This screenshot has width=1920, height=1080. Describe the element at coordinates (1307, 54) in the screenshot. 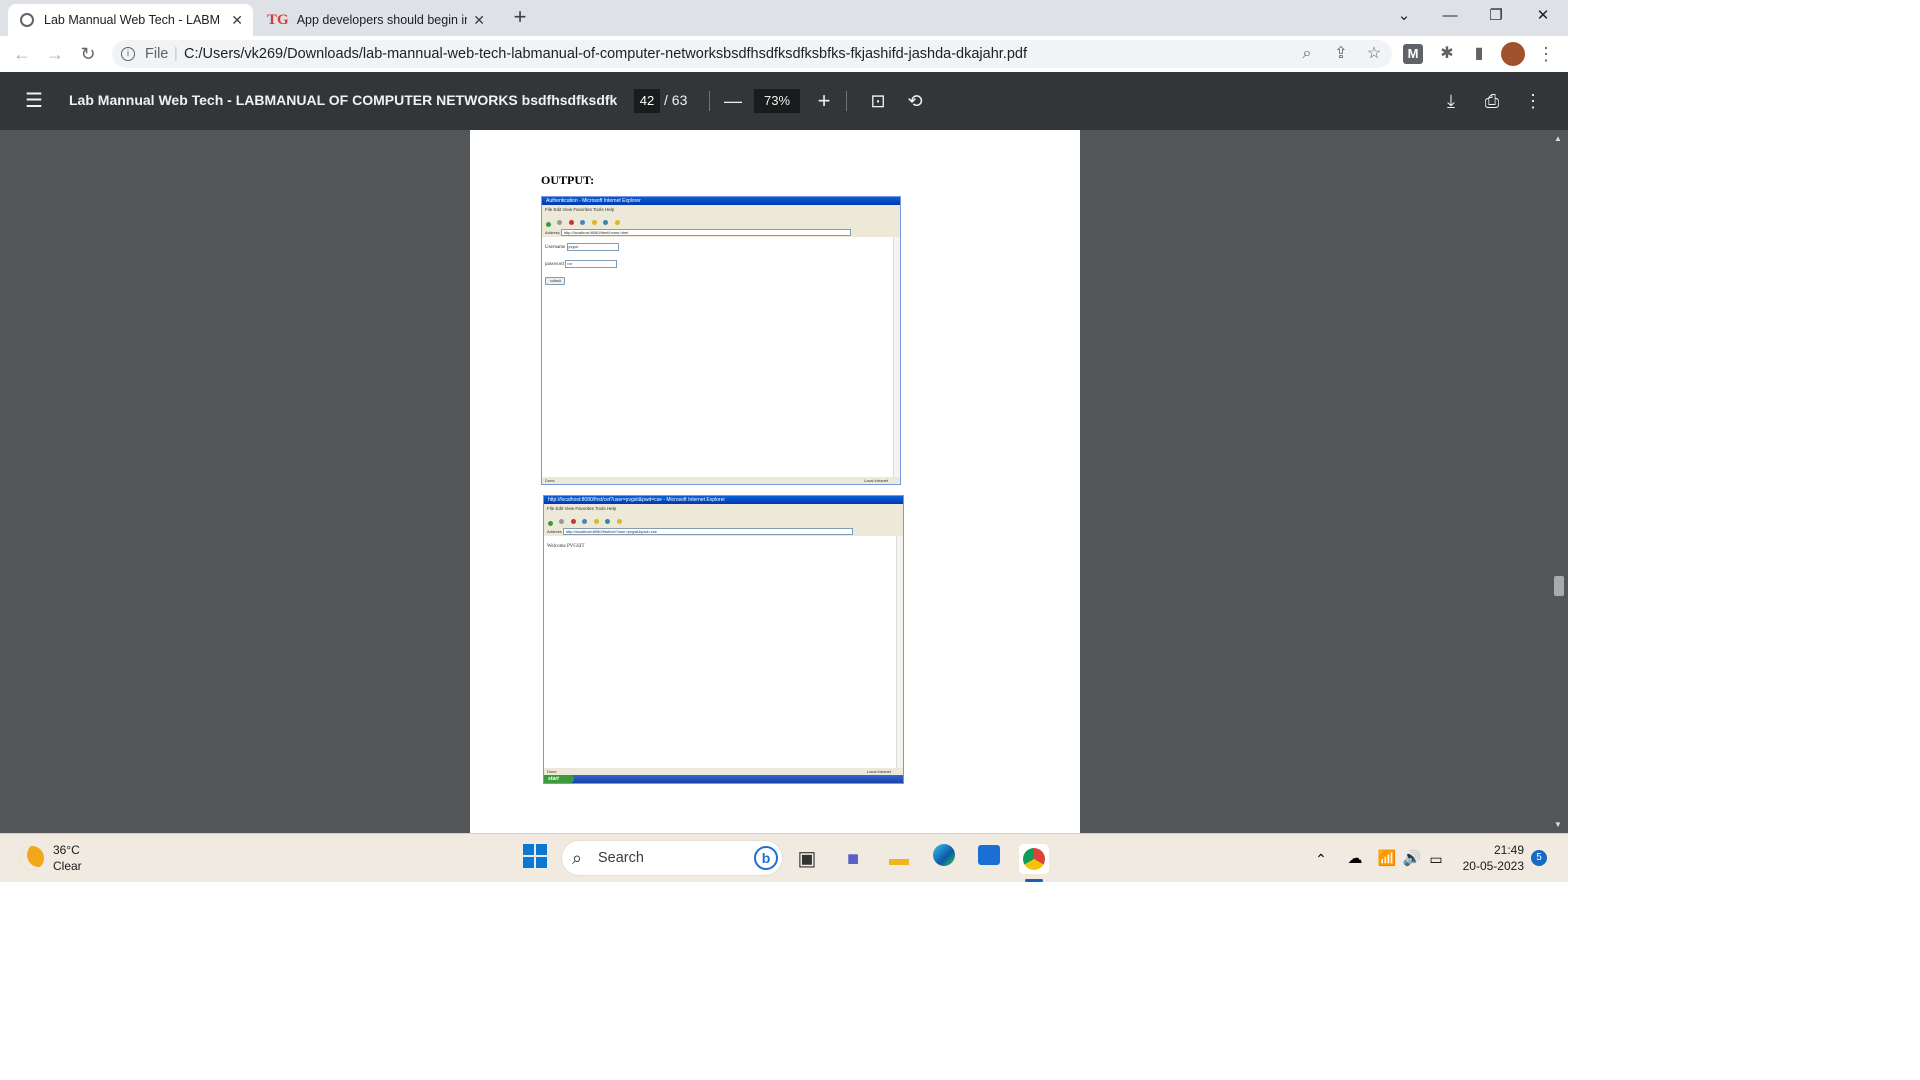

I see `zoom-icon: ⌕` at that location.